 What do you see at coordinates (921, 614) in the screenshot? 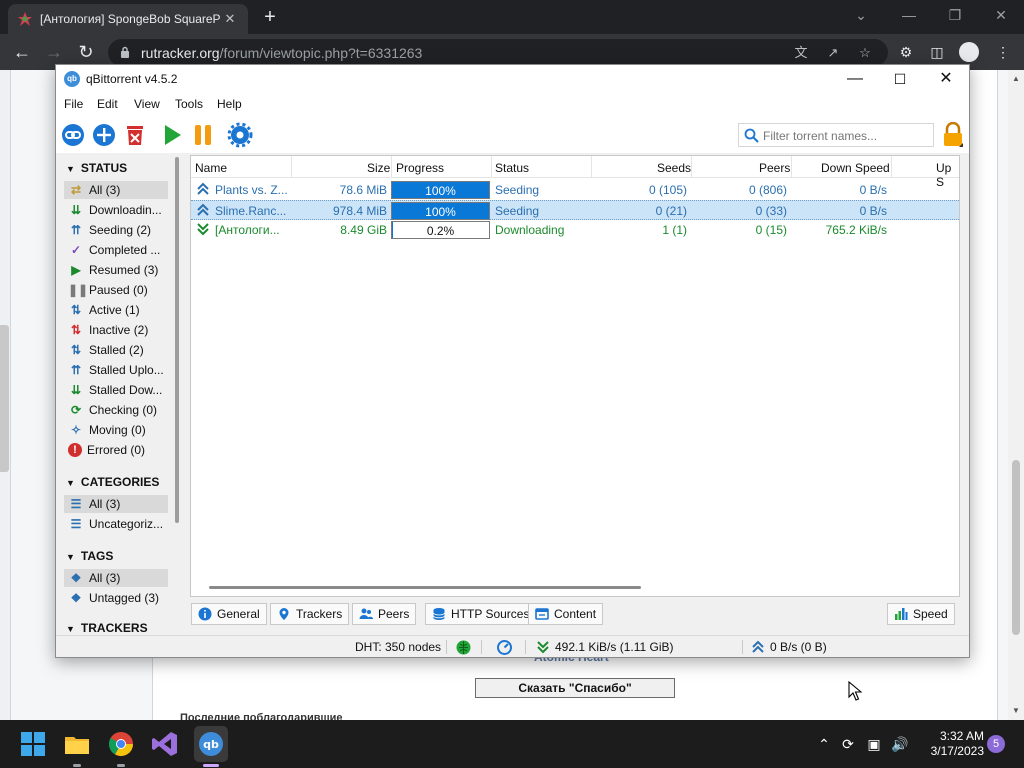
I see `tab-speed: Speed` at bounding box center [921, 614].